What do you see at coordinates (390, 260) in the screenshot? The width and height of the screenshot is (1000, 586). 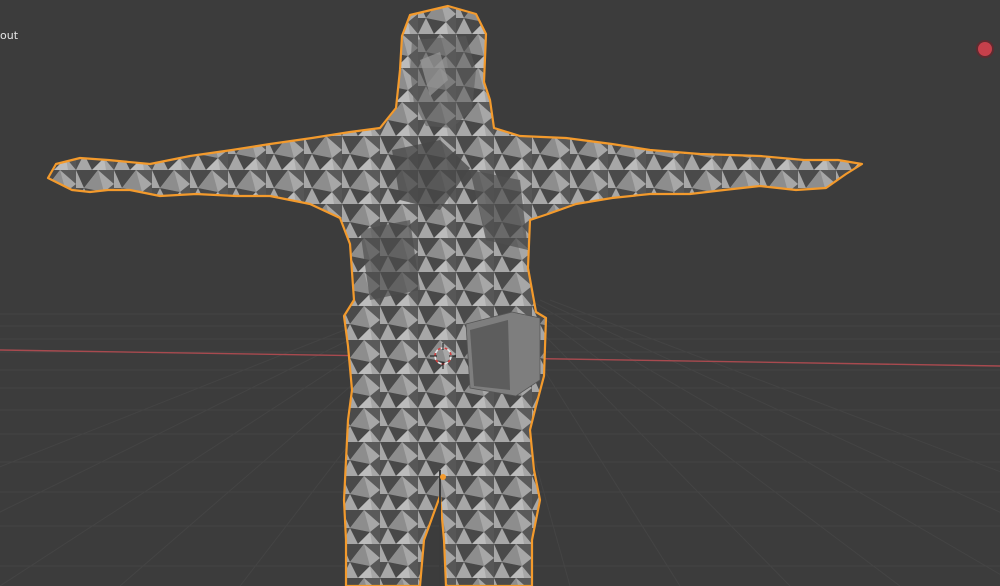 I see `torso-patch` at bounding box center [390, 260].